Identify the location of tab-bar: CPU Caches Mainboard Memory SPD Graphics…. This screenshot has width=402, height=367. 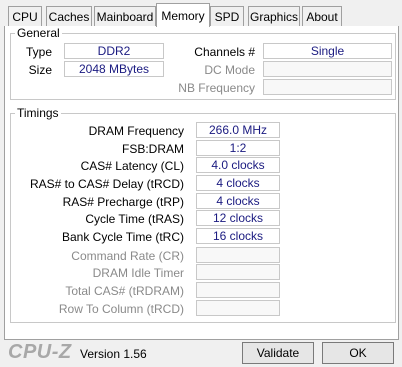
(201, 13).